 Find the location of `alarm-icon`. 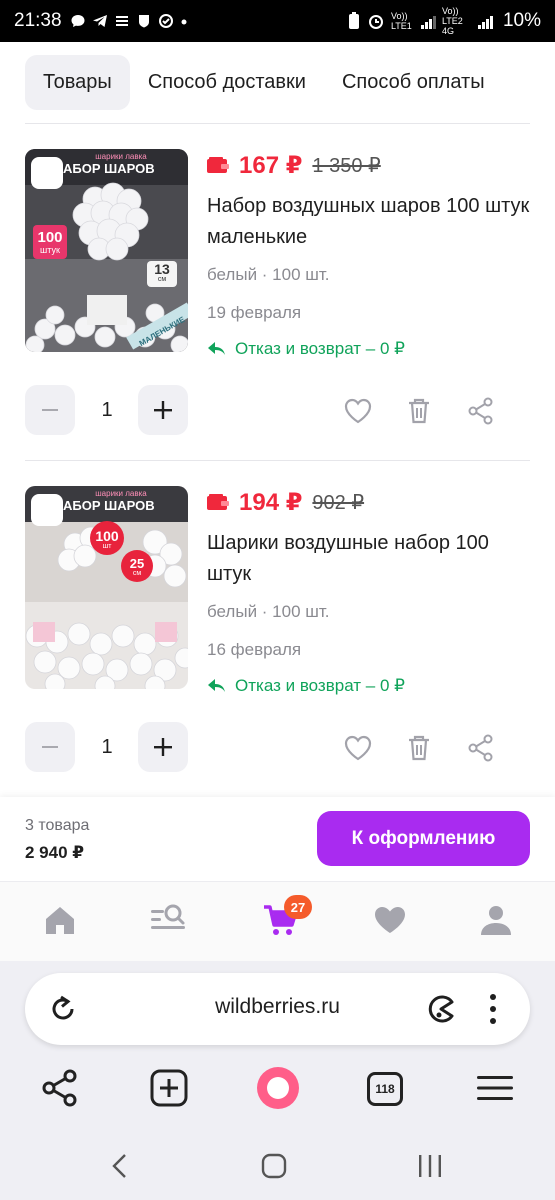

alarm-icon is located at coordinates (375, 22).